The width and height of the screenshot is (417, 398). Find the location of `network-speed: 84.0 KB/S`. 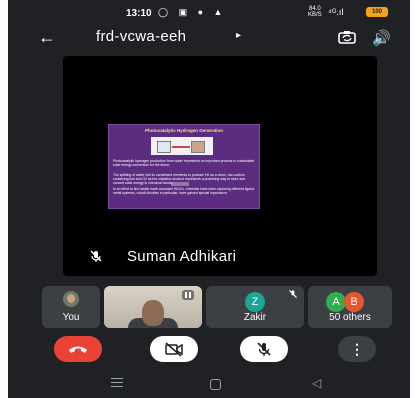

network-speed: 84.0 KB/S is located at coordinates (315, 12).